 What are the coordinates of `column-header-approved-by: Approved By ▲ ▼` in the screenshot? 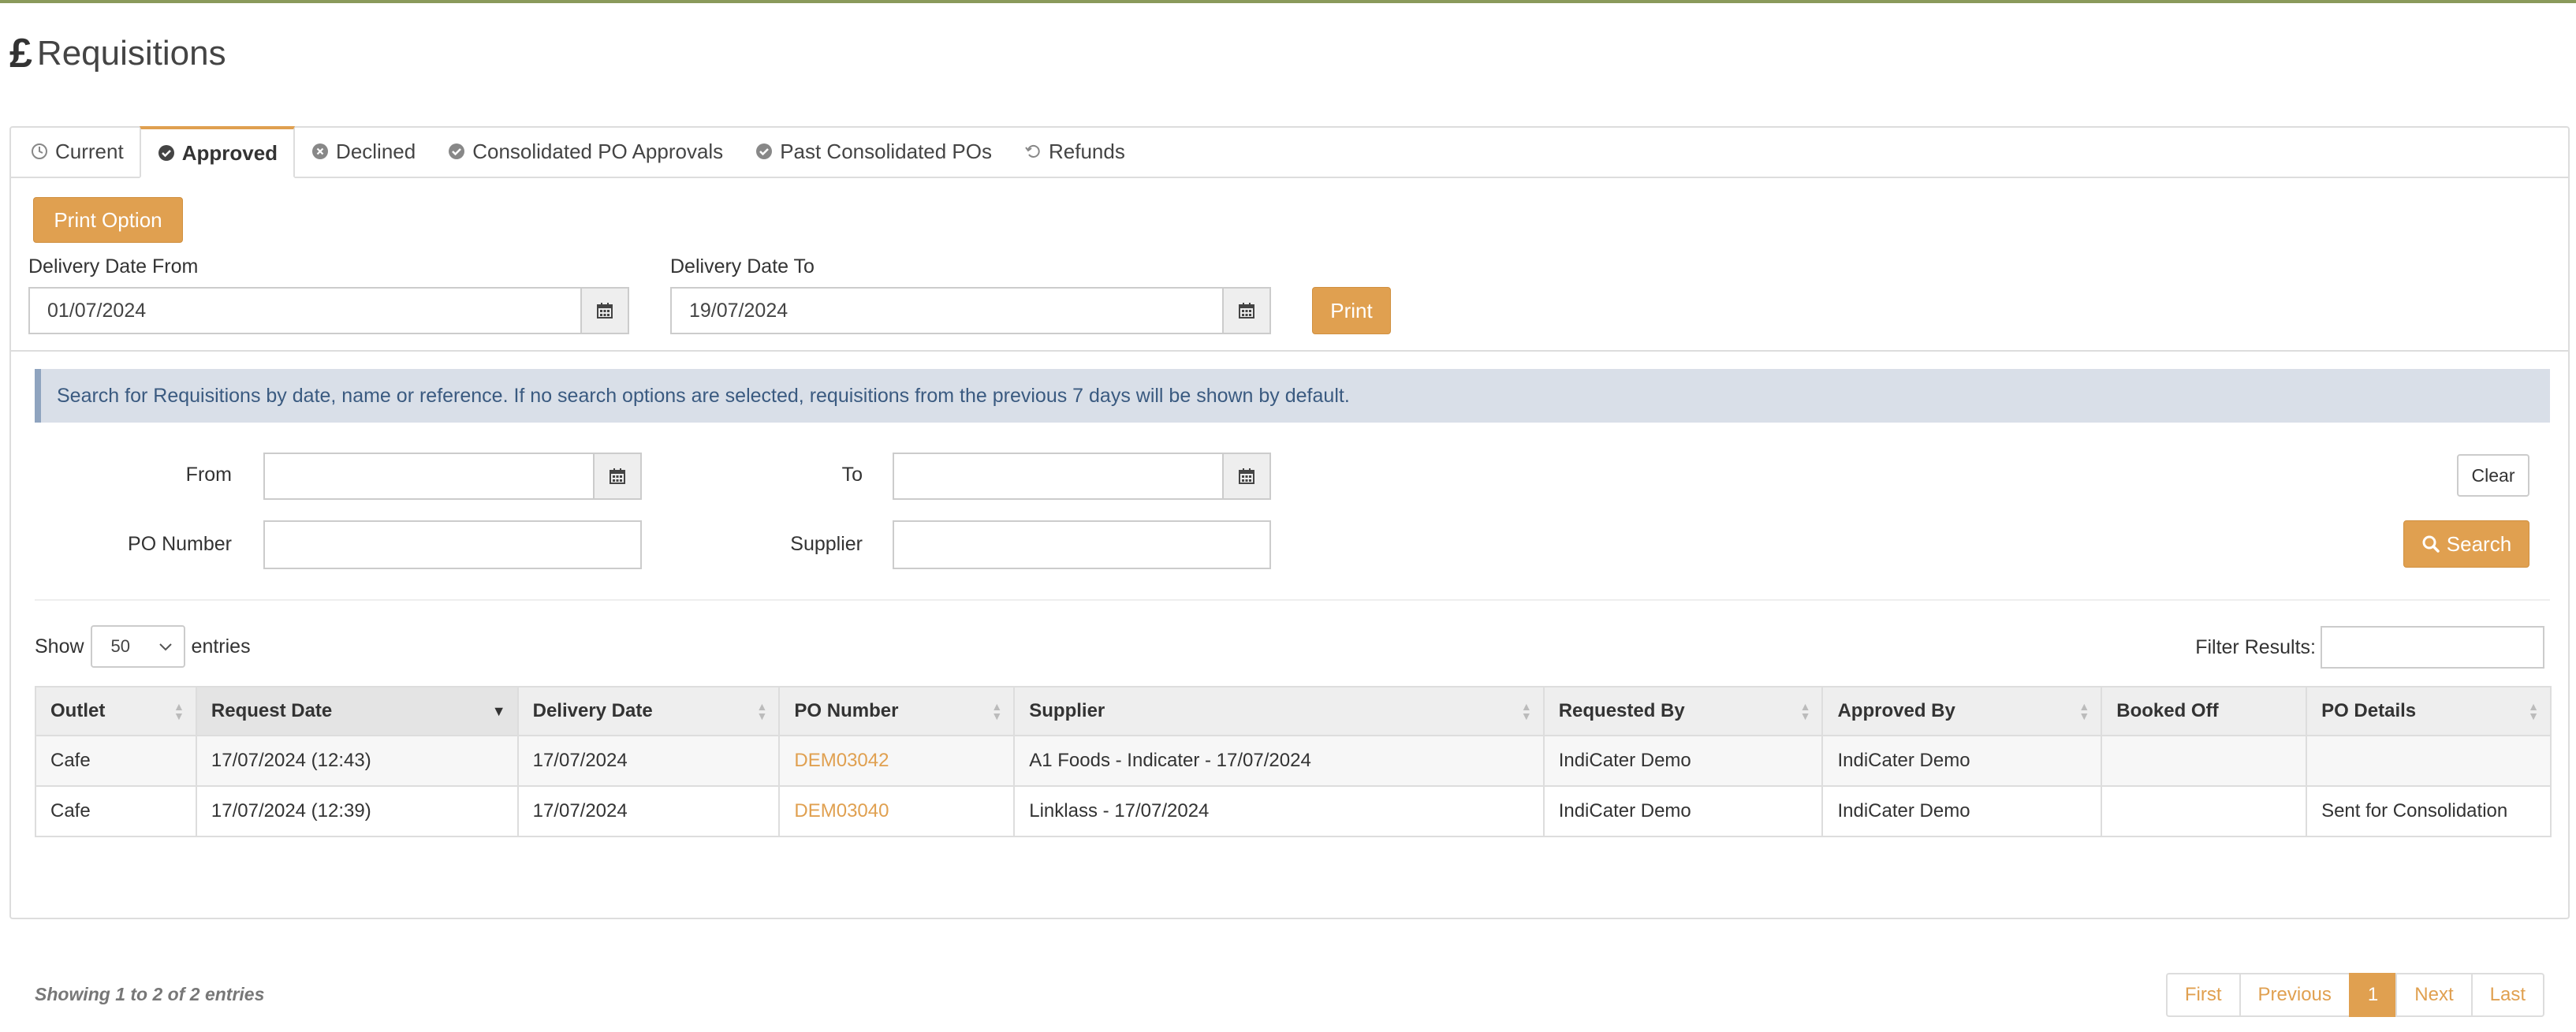 It's located at (1962, 711).